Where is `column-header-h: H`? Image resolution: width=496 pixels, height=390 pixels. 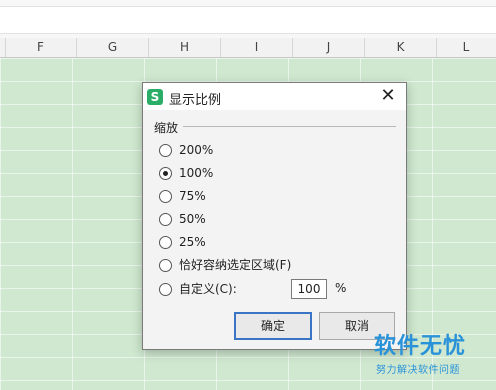
column-header-h: H is located at coordinates (185, 47).